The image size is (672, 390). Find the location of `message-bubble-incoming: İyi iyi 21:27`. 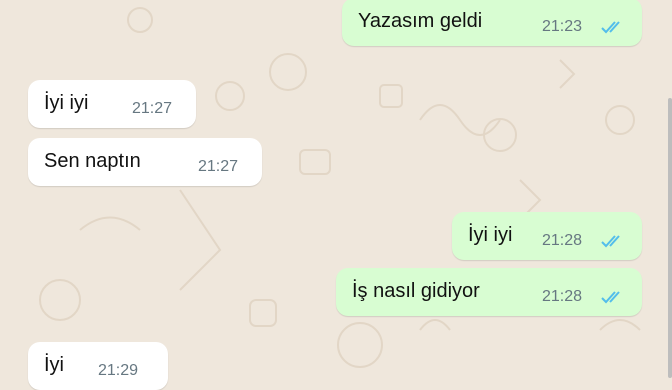

message-bubble-incoming: İyi iyi 21:27 is located at coordinates (112, 104).